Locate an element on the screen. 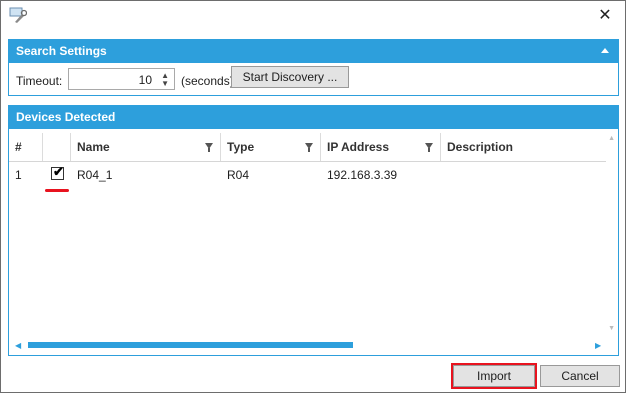 The image size is (626, 393). device-select-checkbox: ✔ is located at coordinates (57, 172).